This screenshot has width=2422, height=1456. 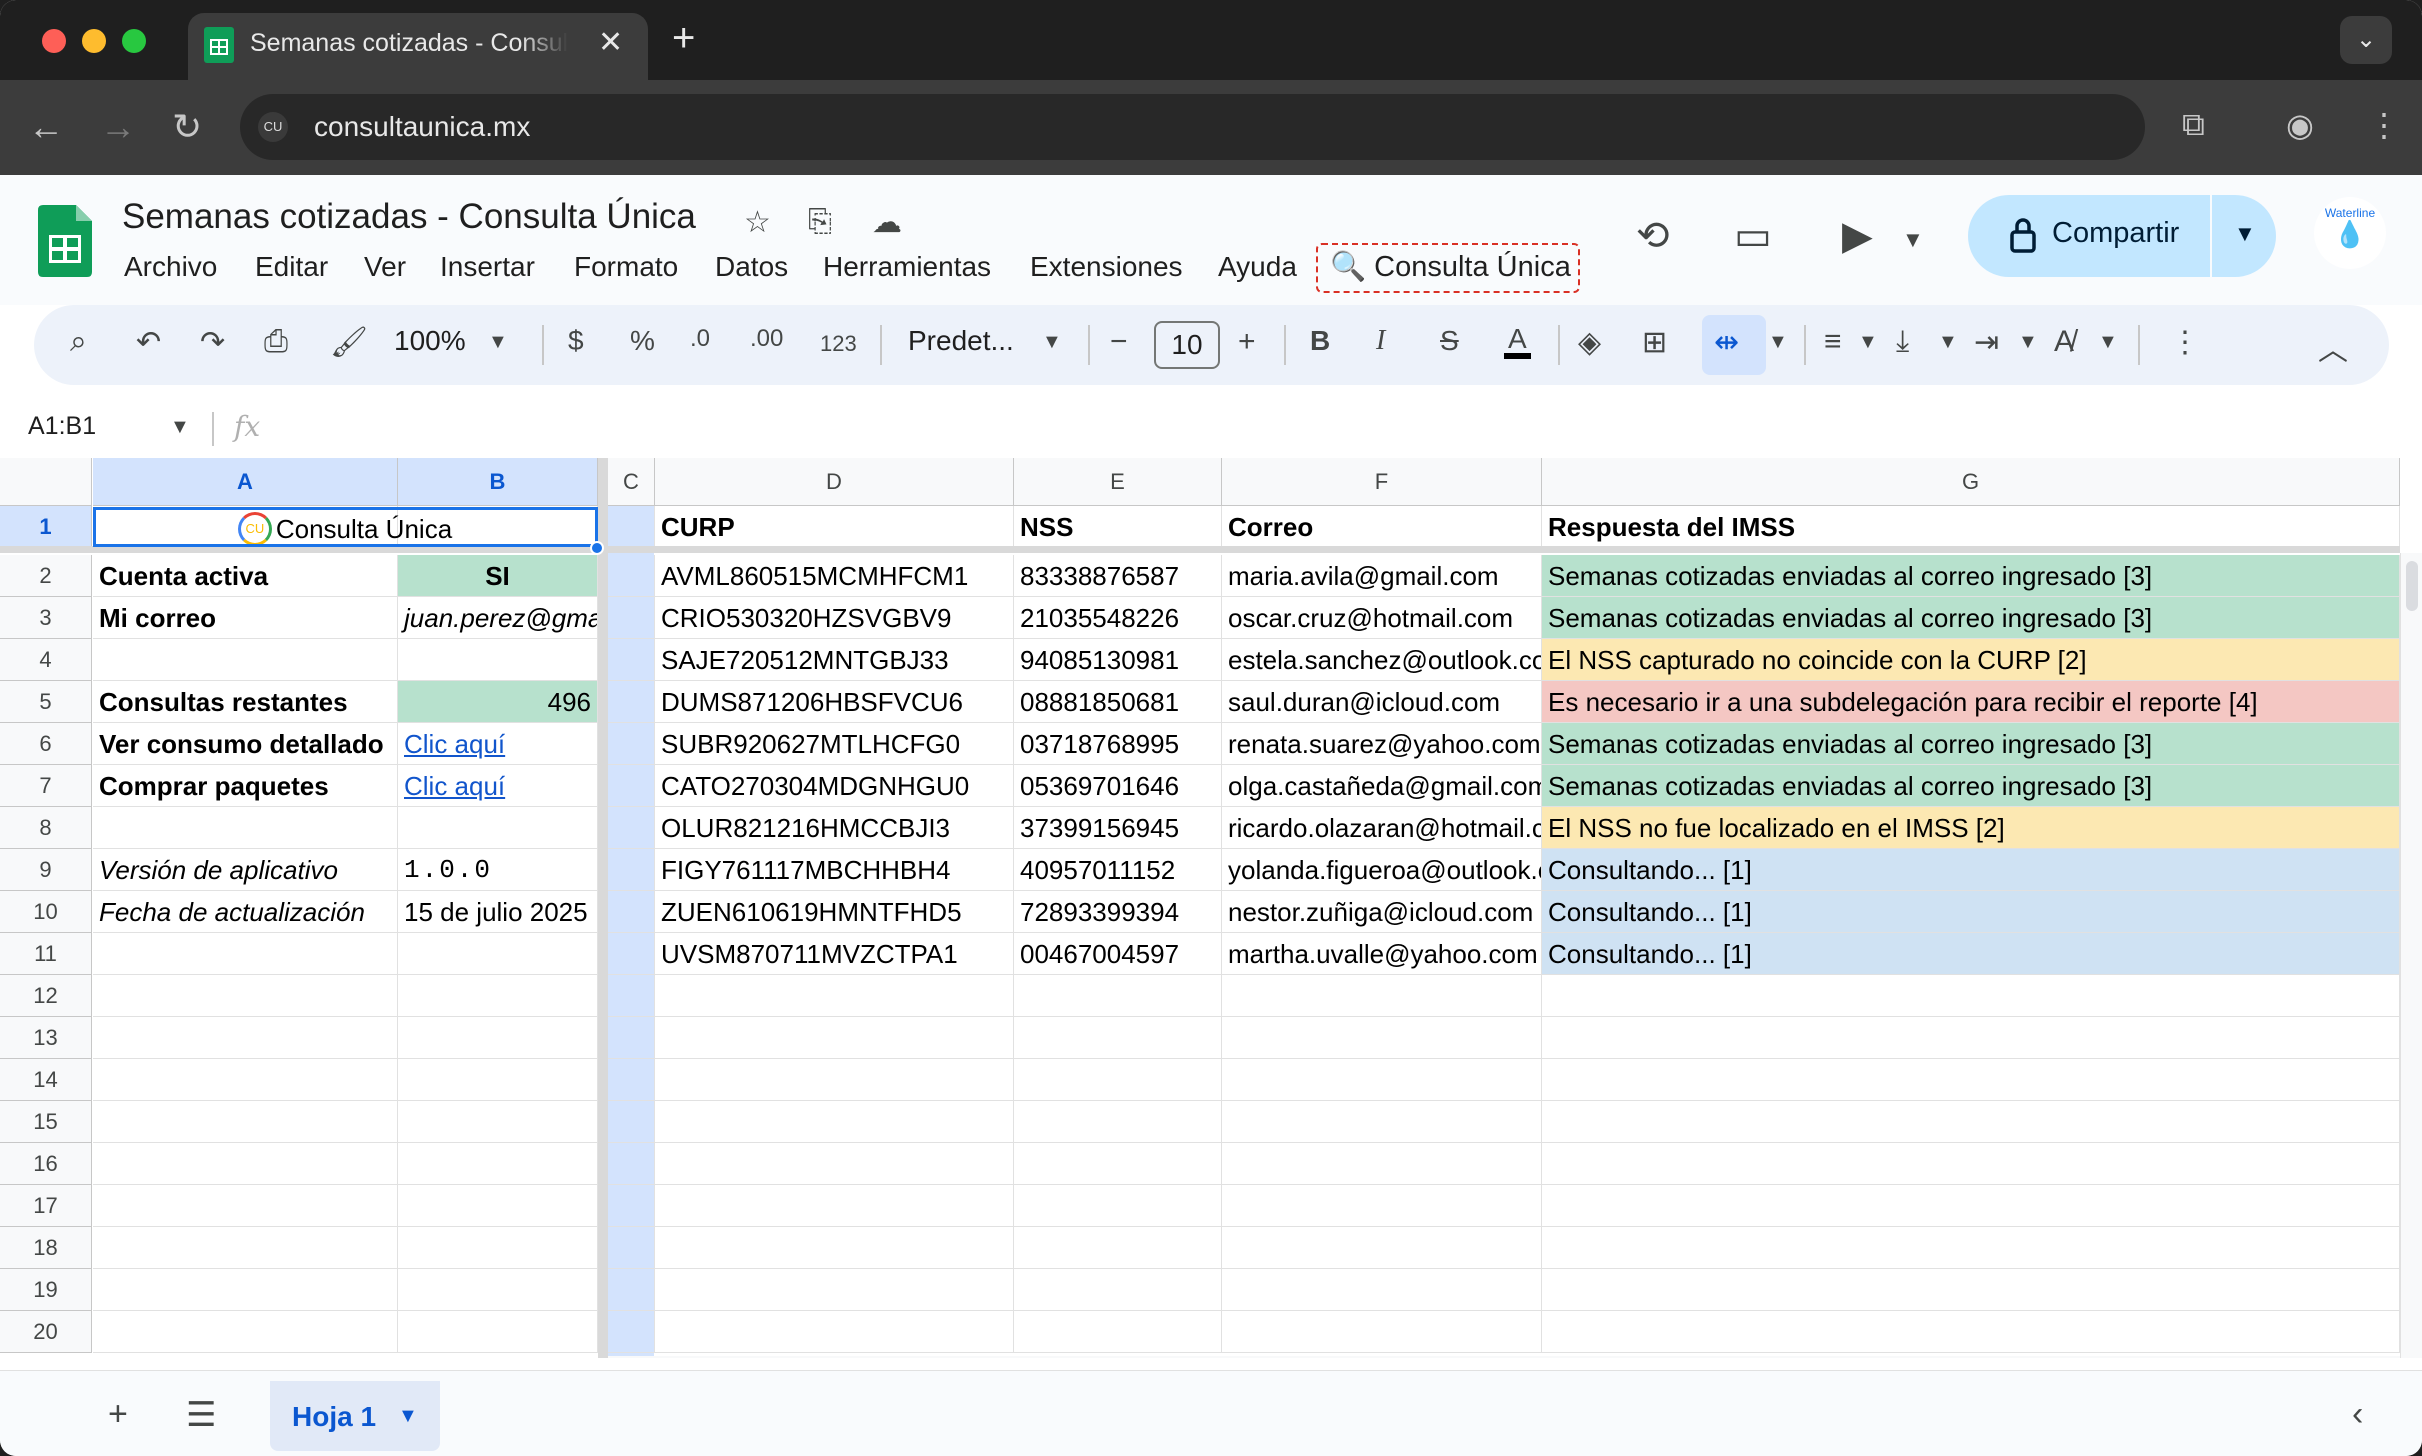 What do you see at coordinates (820, 222) in the screenshot?
I see `move-folder-icon: ⎘` at bounding box center [820, 222].